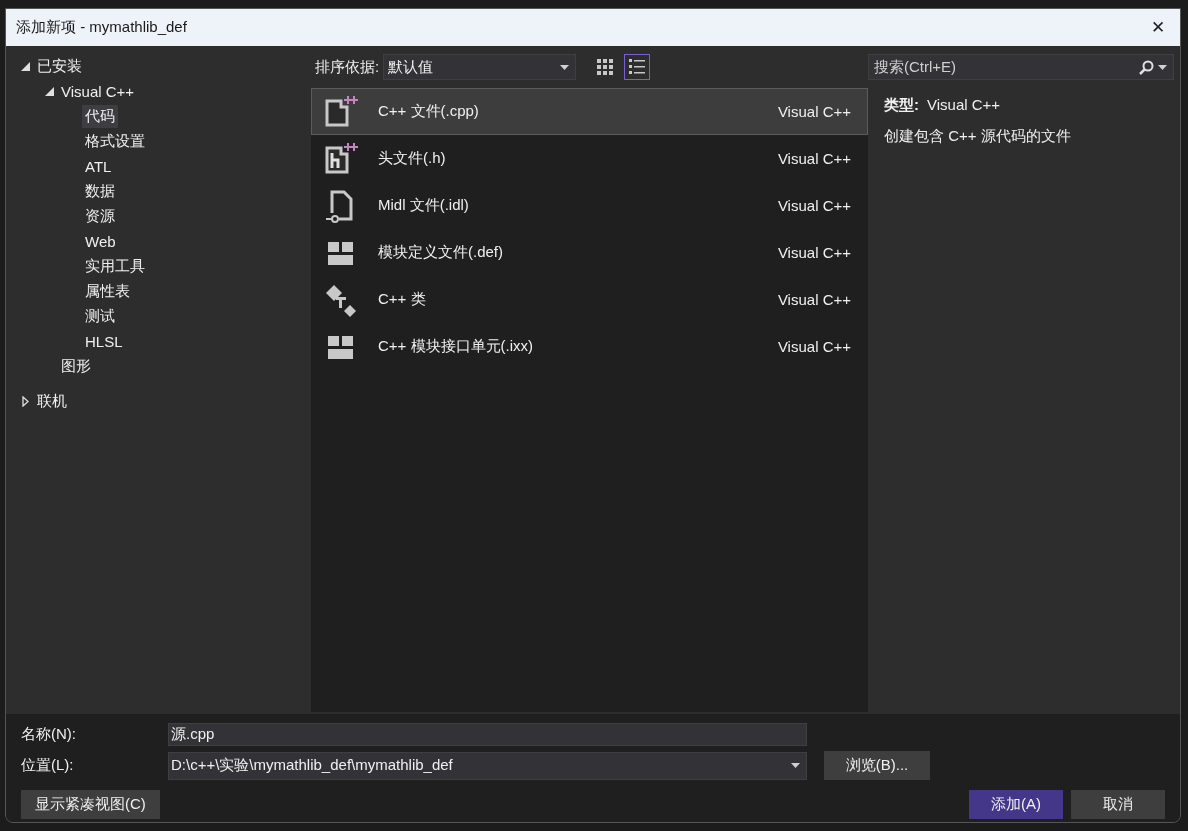 Image resolution: width=1188 pixels, height=831 pixels. Describe the element at coordinates (424, 205) in the screenshot. I see `template-name: Midl 文件(.idl)` at that location.